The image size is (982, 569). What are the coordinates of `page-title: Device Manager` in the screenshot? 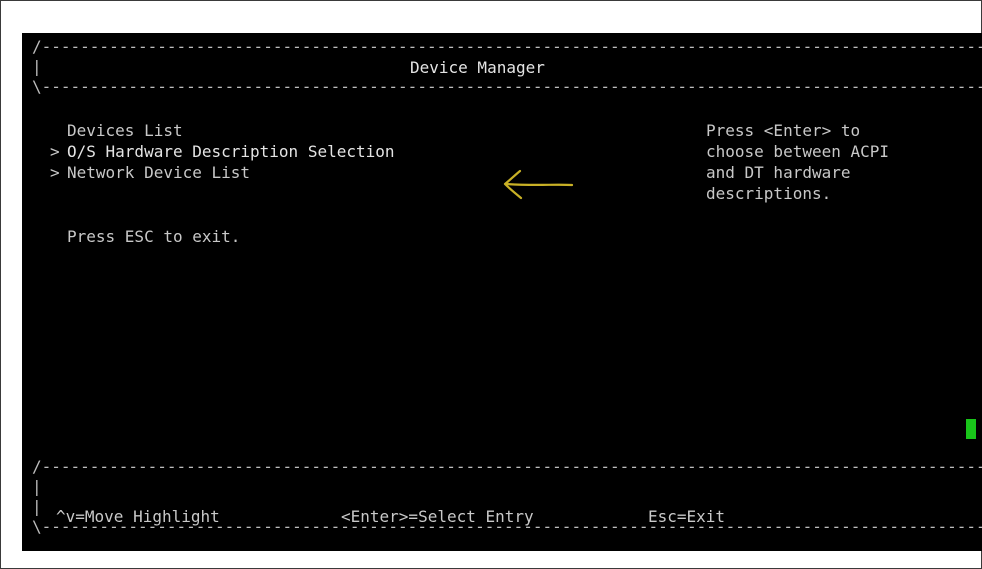 It's located at (477, 67).